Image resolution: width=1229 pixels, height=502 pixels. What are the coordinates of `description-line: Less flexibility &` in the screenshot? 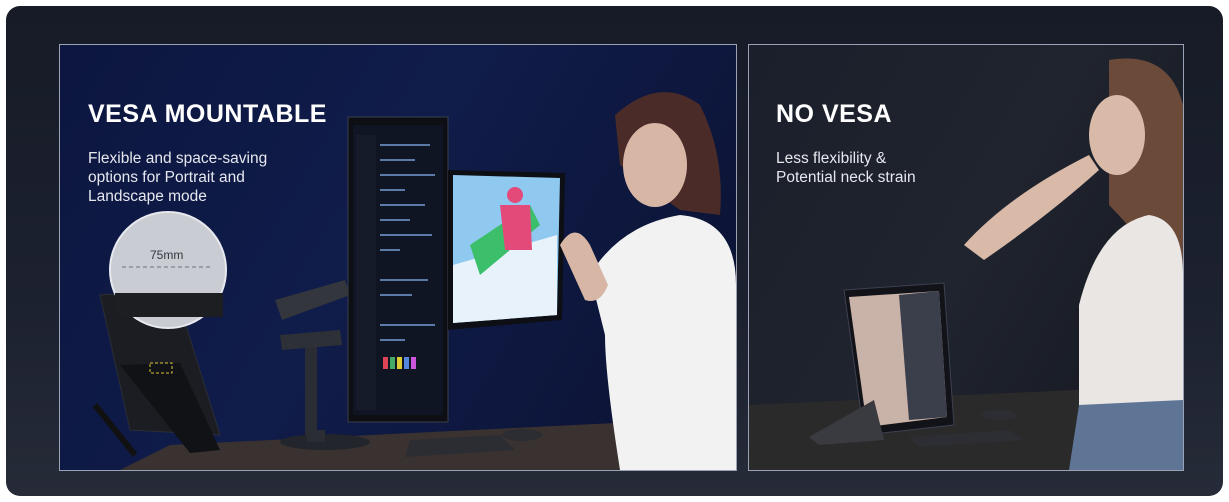 It's located at (831, 158).